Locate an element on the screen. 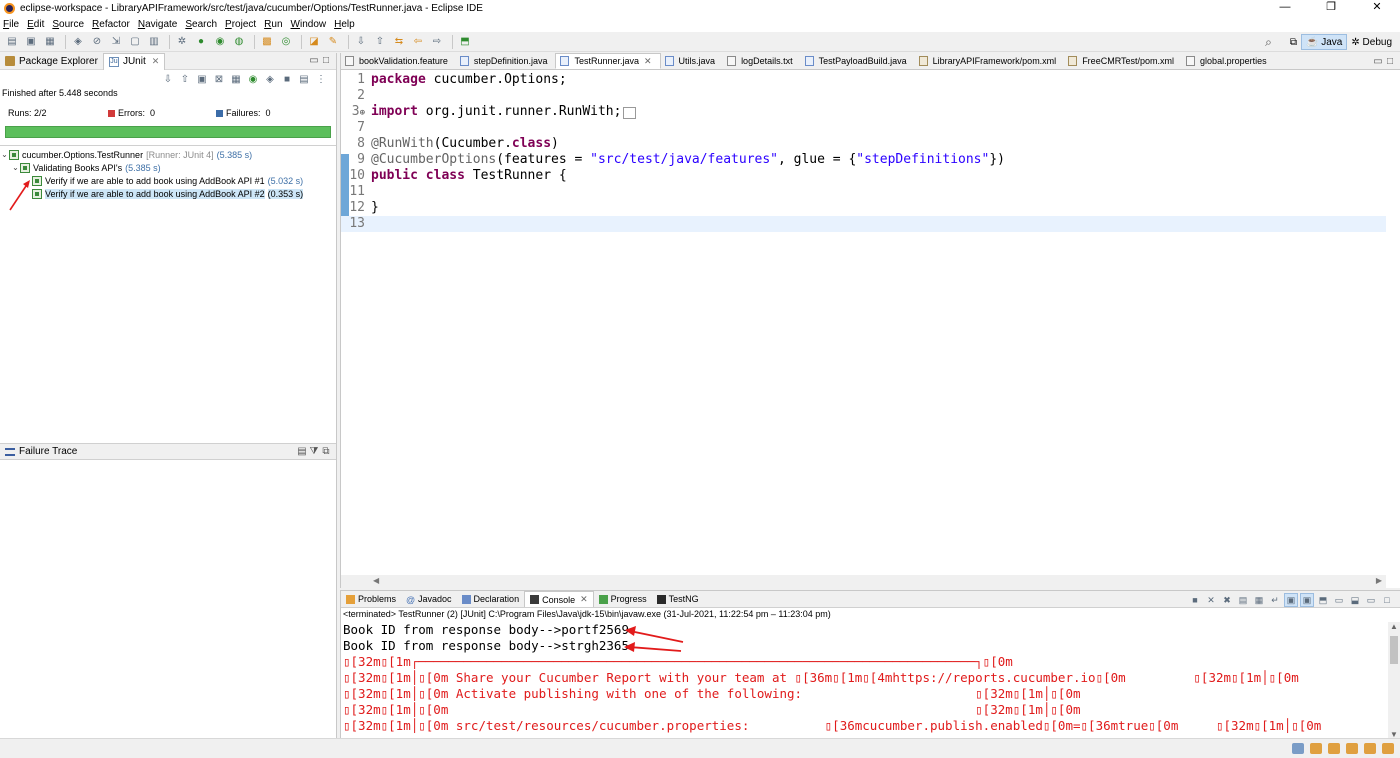 This screenshot has height=758, width=1400. maximize-editor-icon: □ is located at coordinates (1390, 61).